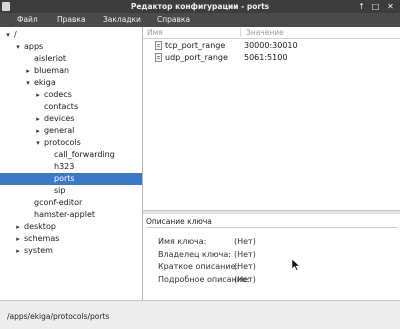 The height and width of the screenshot is (329, 400). I want to click on description-row: Подробное описание: (Нет), so click(271, 281).